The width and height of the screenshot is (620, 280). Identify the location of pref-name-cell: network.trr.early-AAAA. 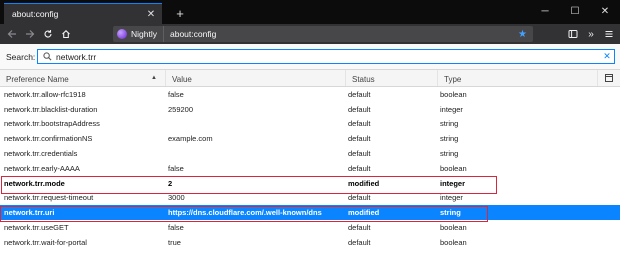
(42, 168).